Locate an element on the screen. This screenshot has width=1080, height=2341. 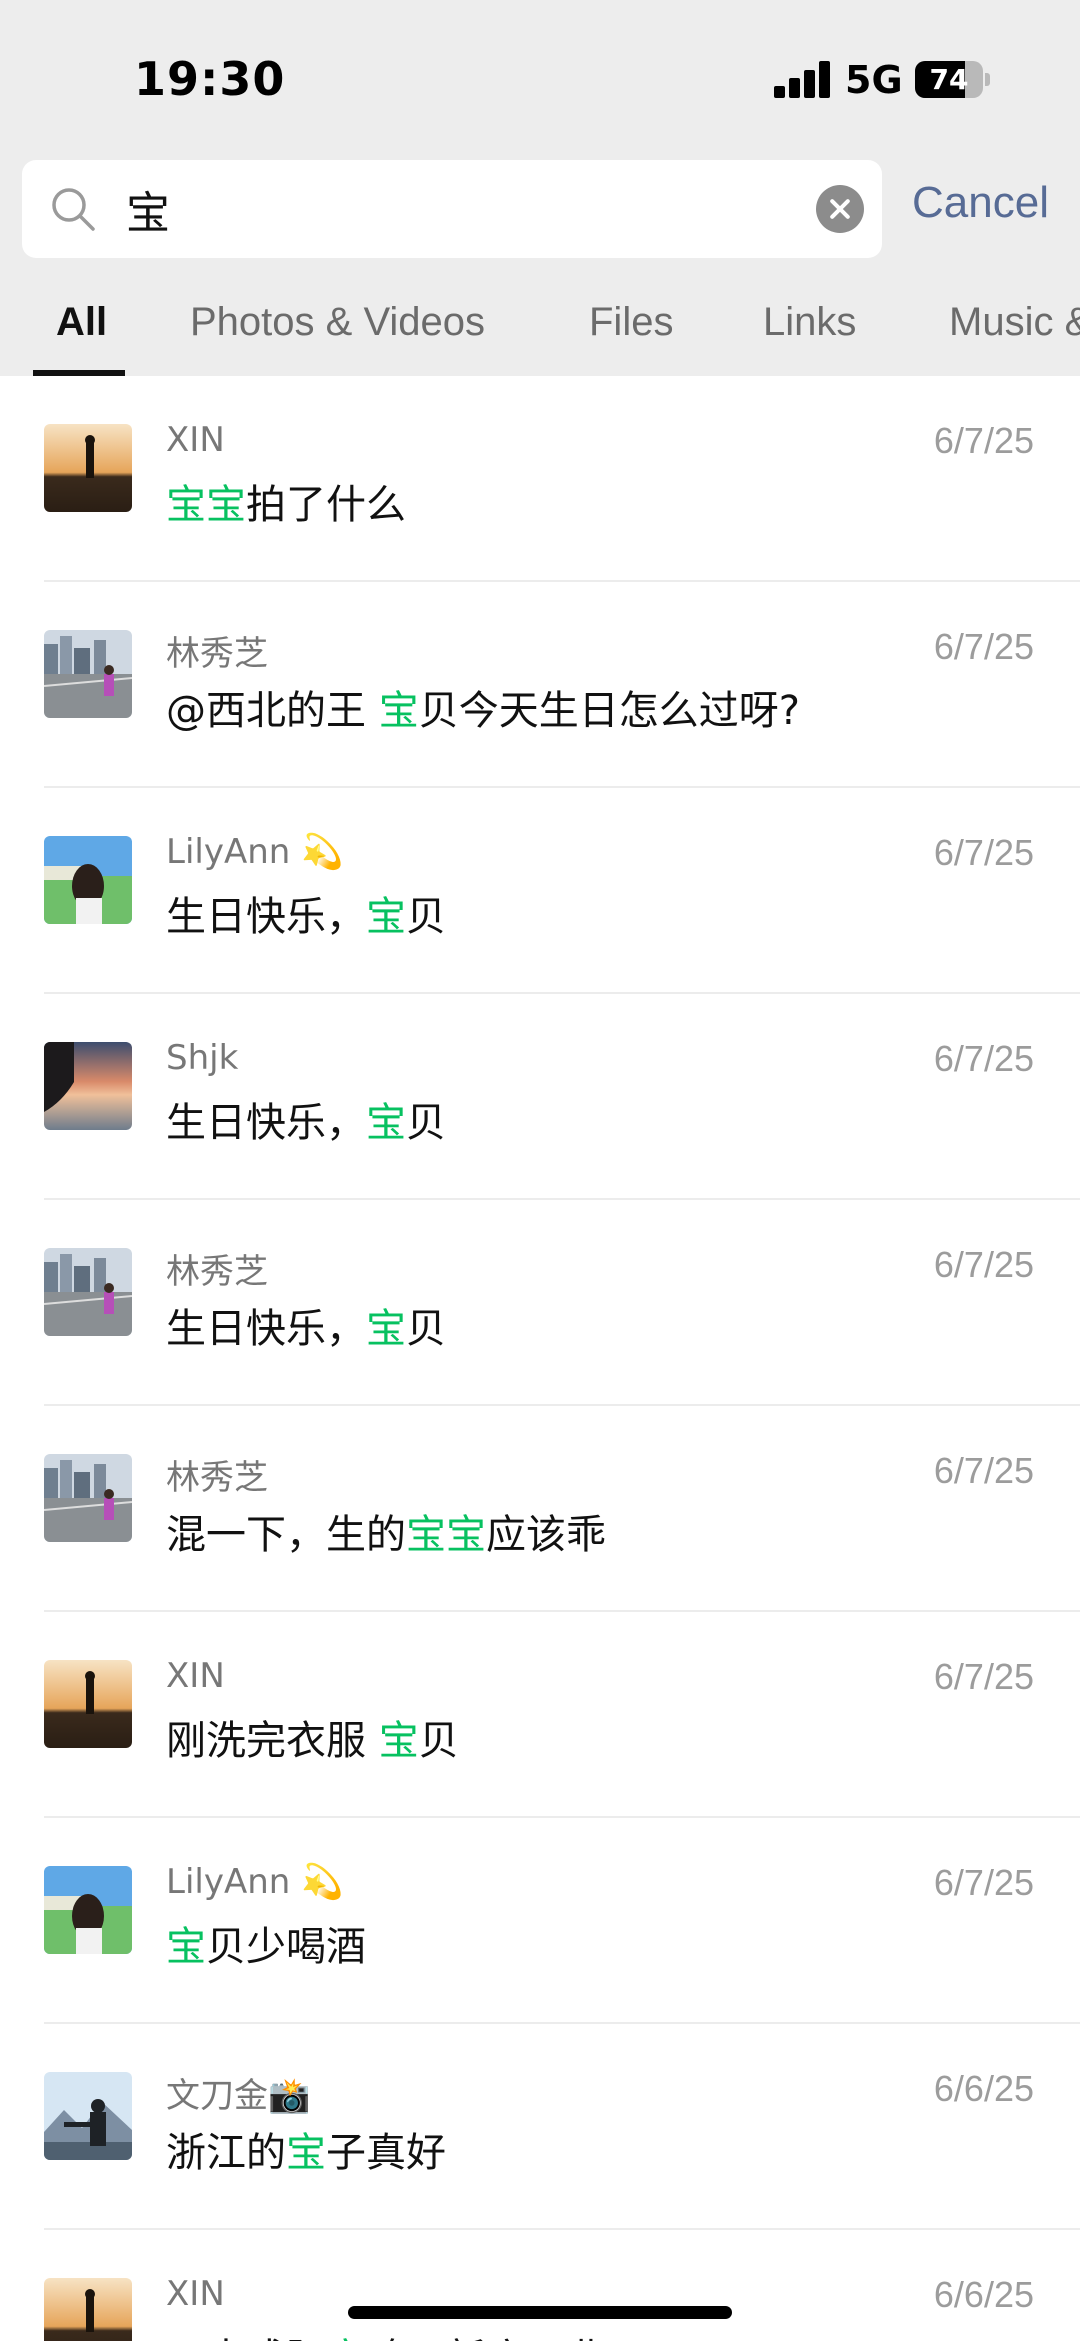
message-text: 鸡开新店开业 is located at coordinates (486, 2338).